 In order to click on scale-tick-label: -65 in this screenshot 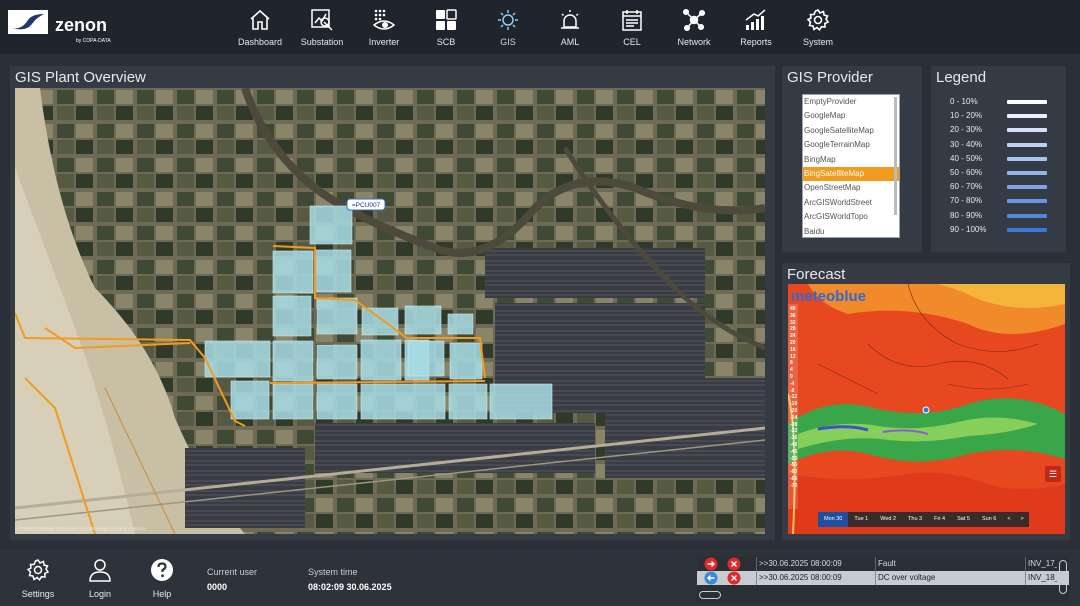, I will do `click(794, 478)`.